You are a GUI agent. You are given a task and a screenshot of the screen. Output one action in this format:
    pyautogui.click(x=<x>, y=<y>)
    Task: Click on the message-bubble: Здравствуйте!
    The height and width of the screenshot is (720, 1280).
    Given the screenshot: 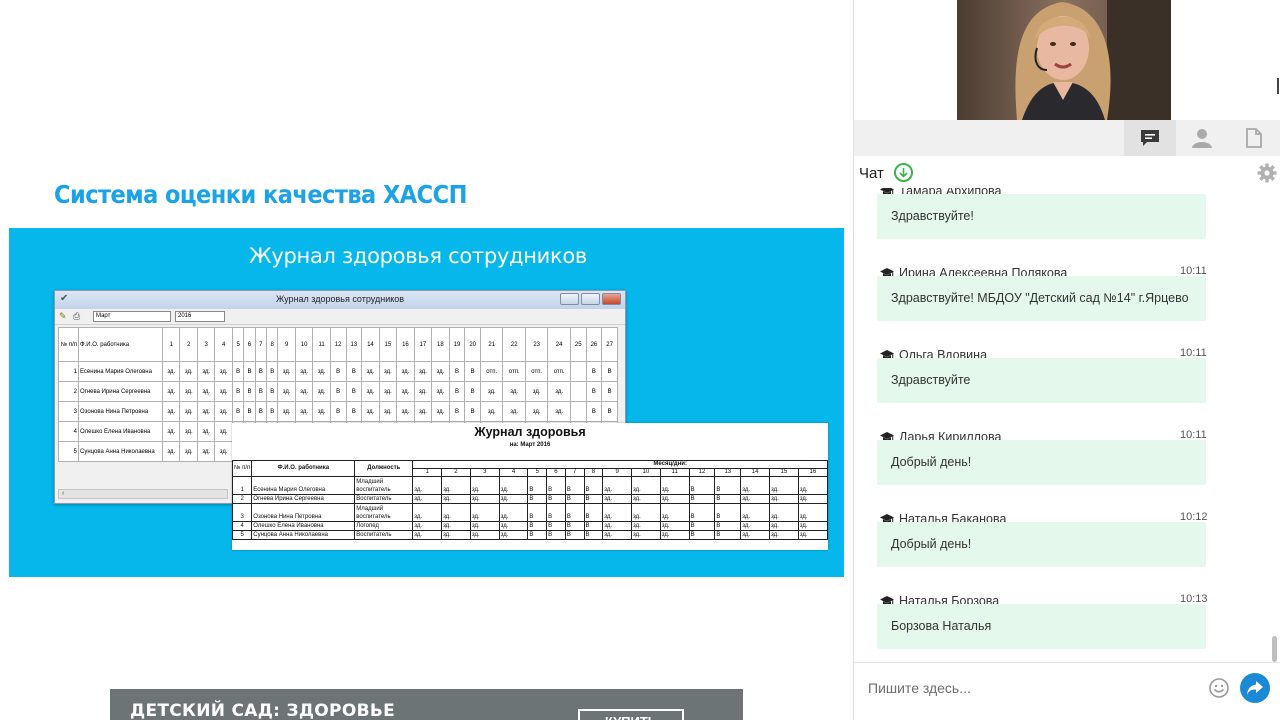 What is the action you would take?
    pyautogui.click(x=1041, y=216)
    